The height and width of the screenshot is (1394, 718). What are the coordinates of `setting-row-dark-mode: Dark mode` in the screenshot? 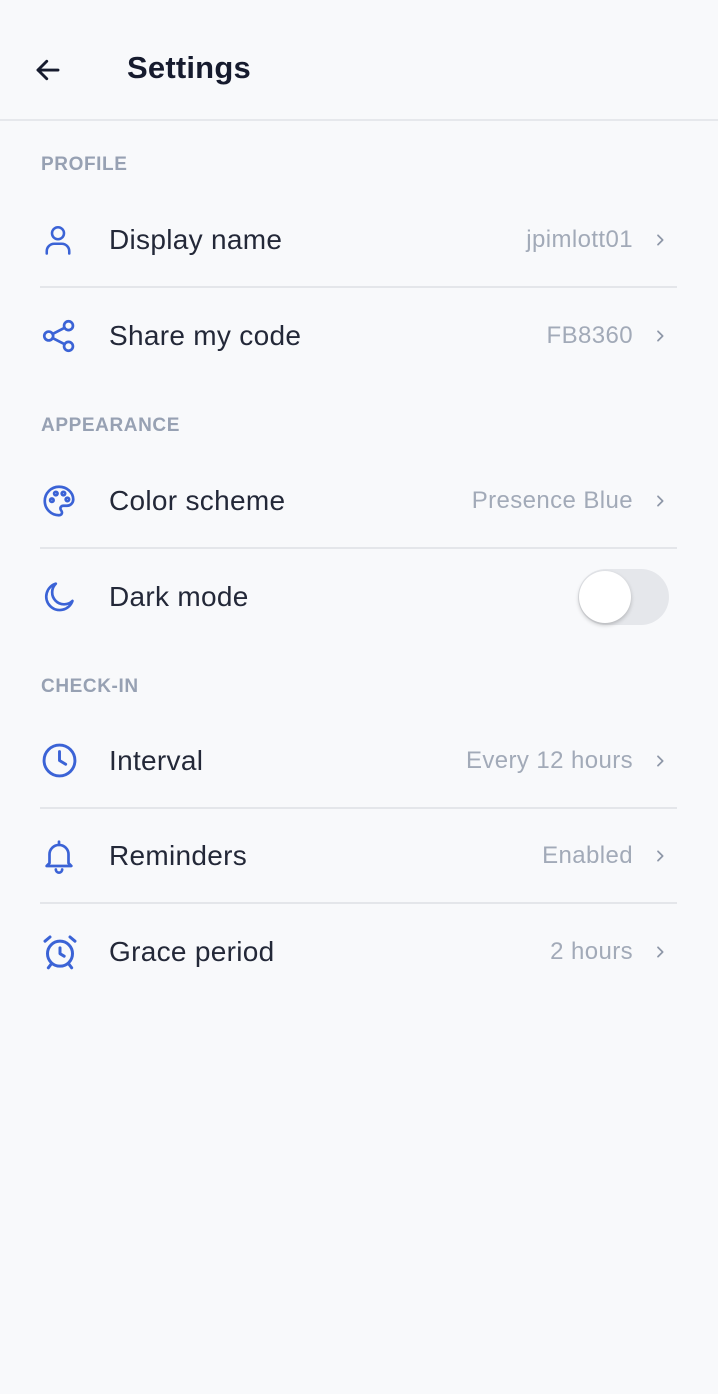 It's located at (358, 596).